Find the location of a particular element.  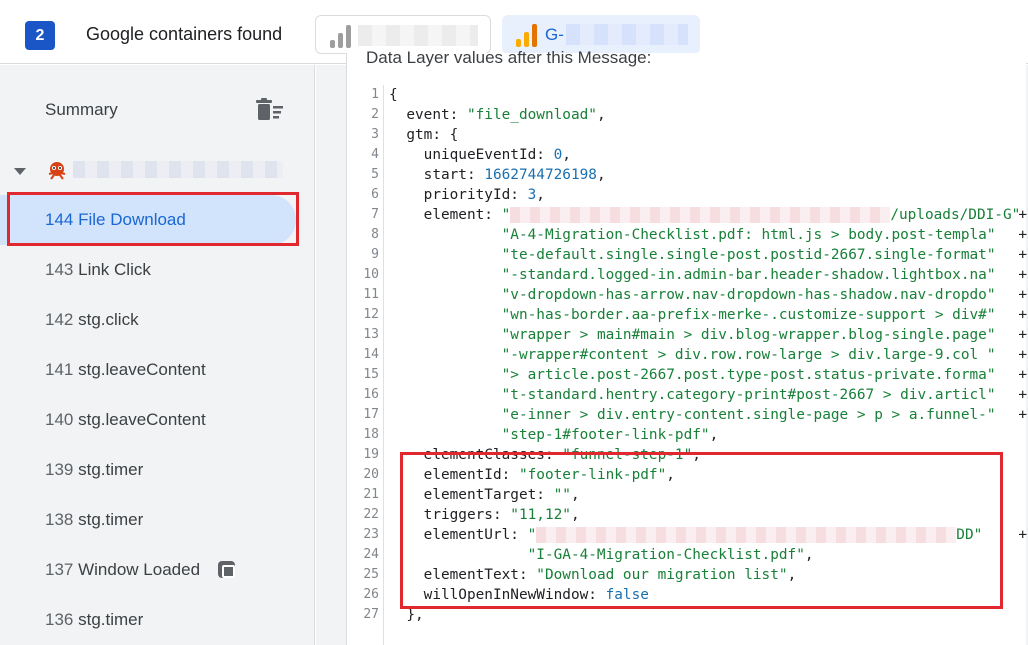

line-number: 18 is located at coordinates (371, 434).